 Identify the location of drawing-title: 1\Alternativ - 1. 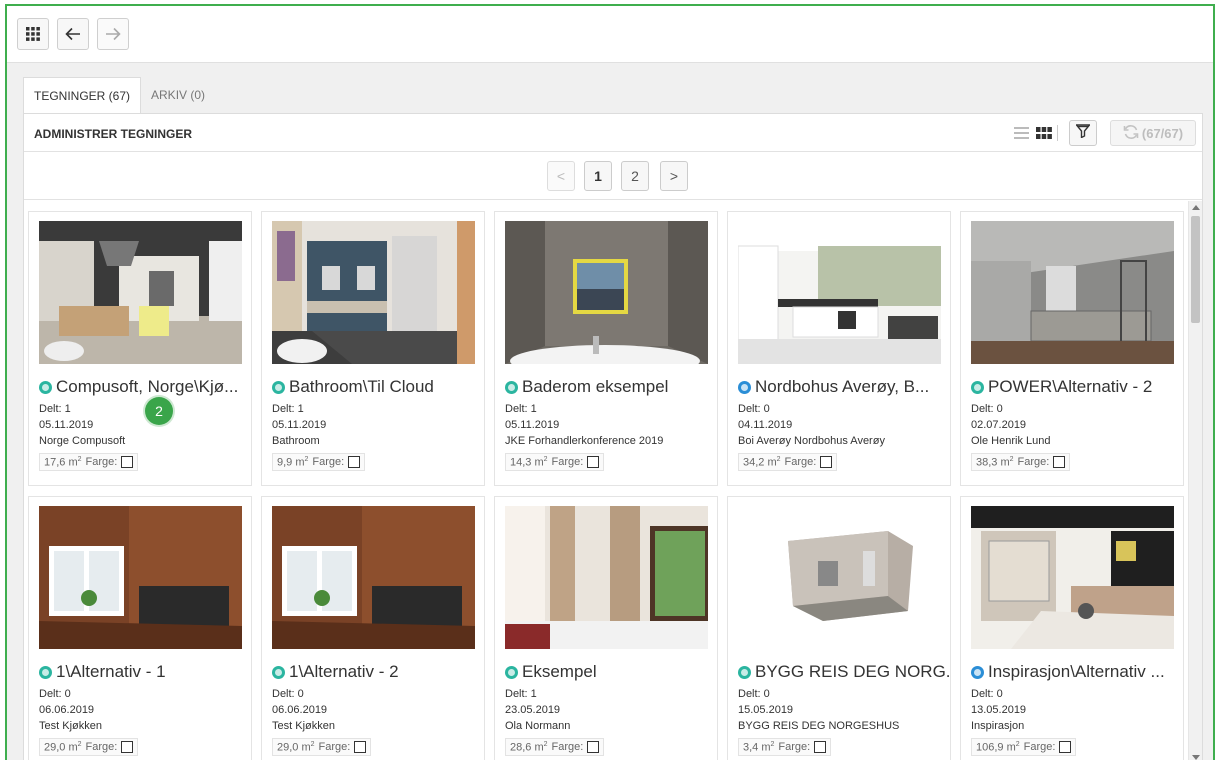
(145, 672).